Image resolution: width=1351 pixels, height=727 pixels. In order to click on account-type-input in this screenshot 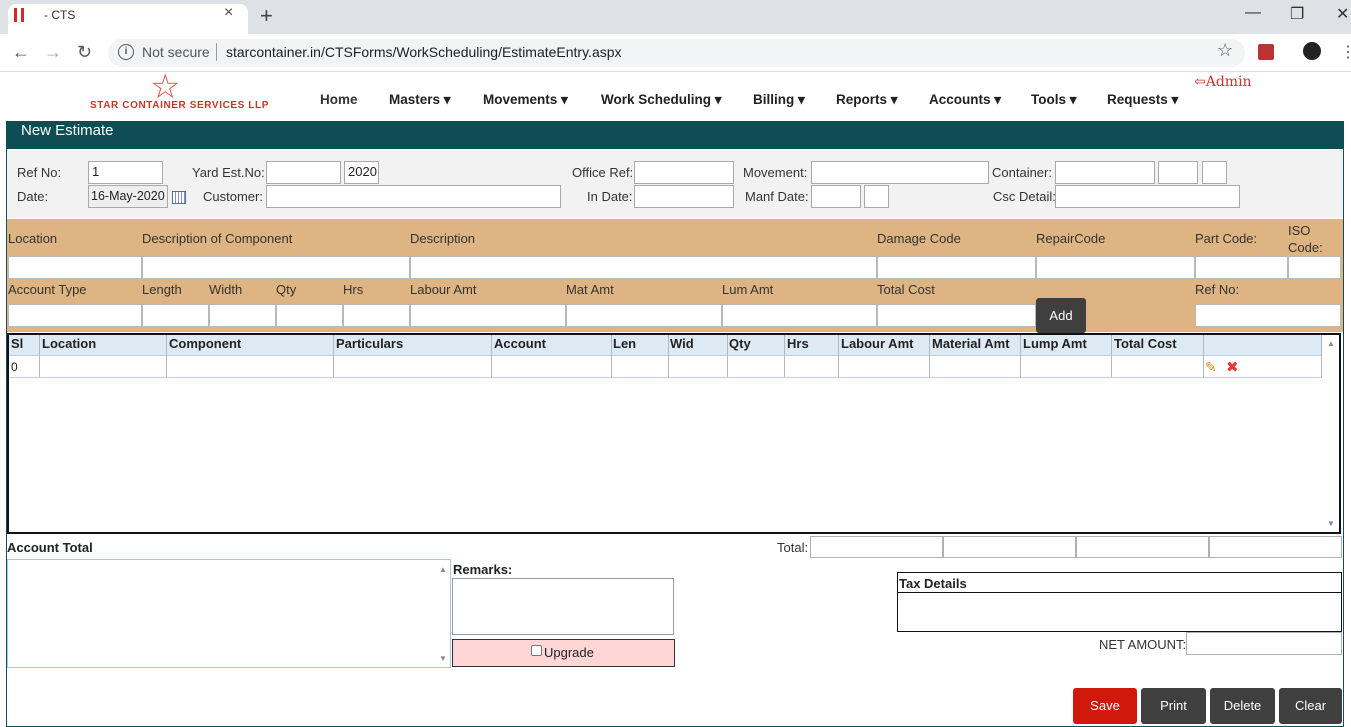, I will do `click(75, 315)`.